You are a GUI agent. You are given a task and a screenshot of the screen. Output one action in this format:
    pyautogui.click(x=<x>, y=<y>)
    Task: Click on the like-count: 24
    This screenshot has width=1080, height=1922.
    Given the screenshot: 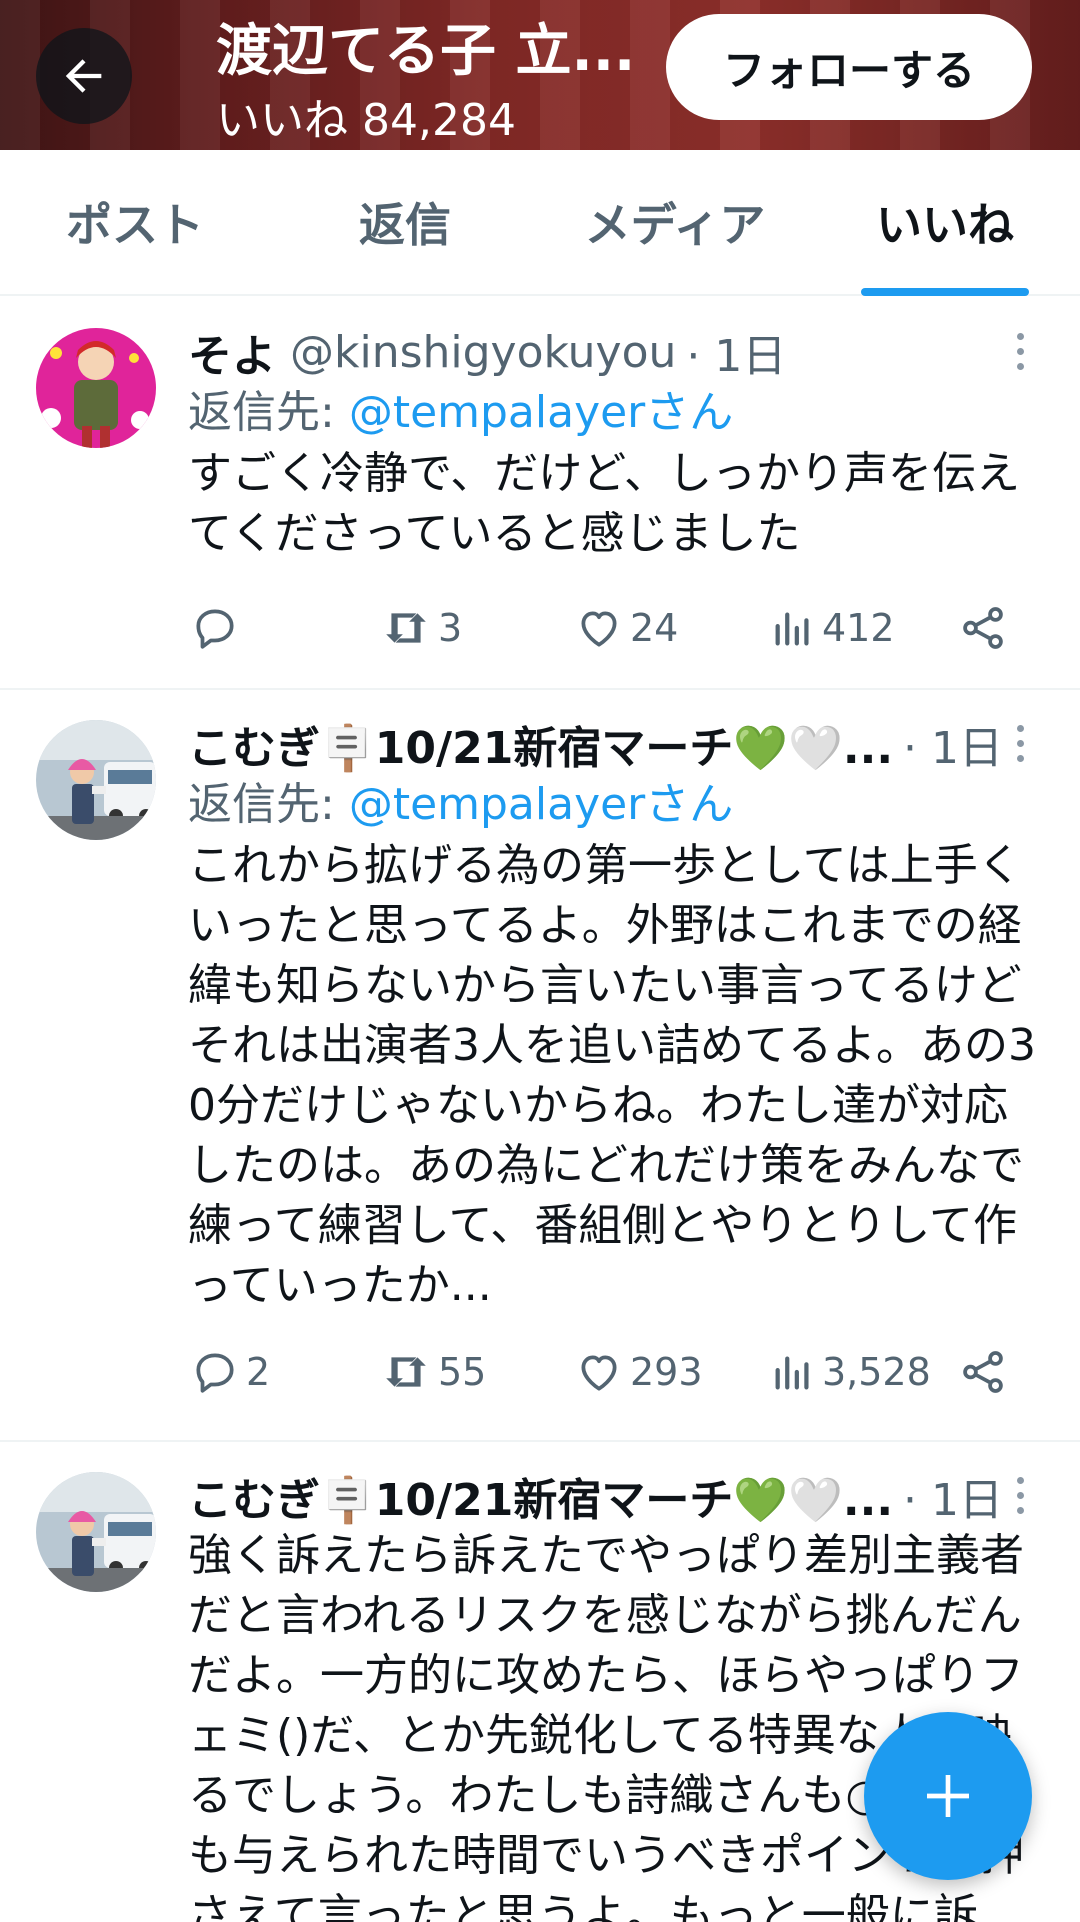 What is the action you would take?
    pyautogui.click(x=654, y=628)
    